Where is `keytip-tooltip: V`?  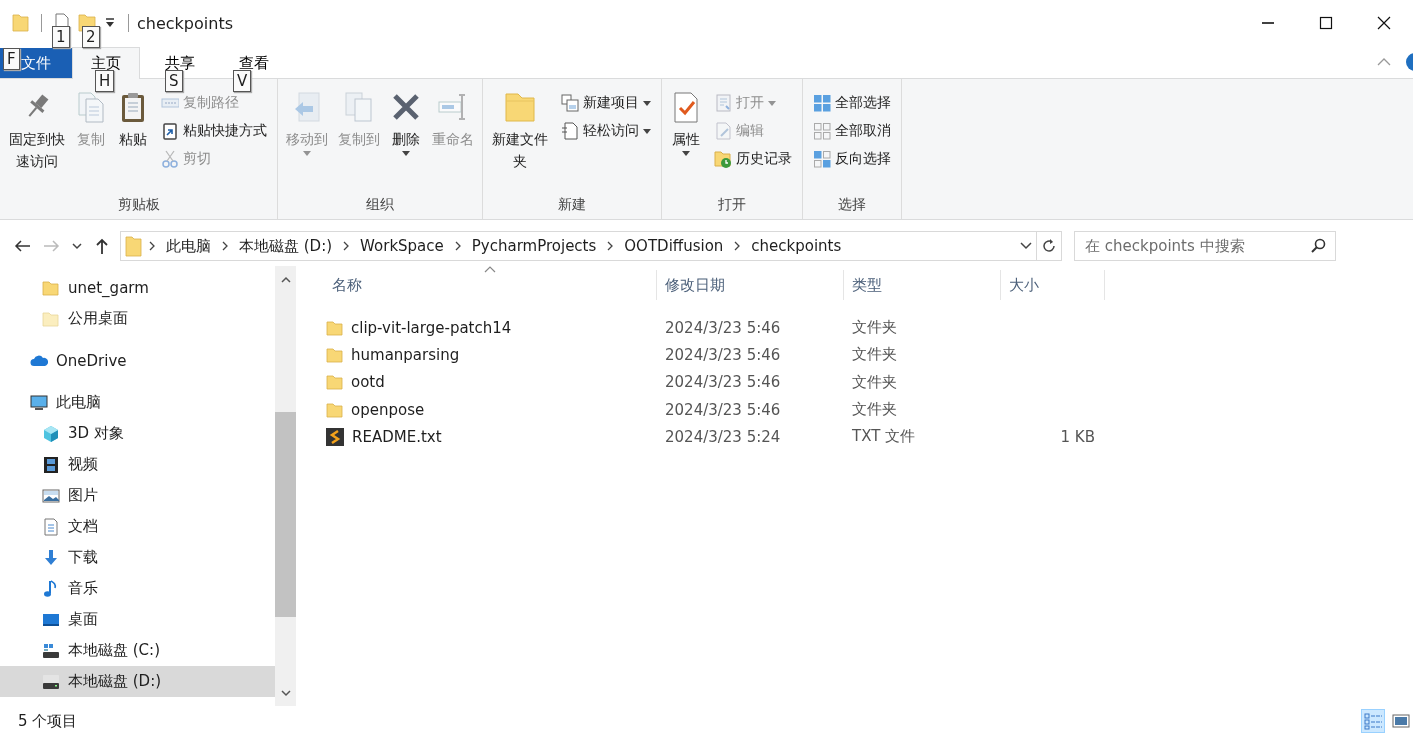 keytip-tooltip: V is located at coordinates (242, 81).